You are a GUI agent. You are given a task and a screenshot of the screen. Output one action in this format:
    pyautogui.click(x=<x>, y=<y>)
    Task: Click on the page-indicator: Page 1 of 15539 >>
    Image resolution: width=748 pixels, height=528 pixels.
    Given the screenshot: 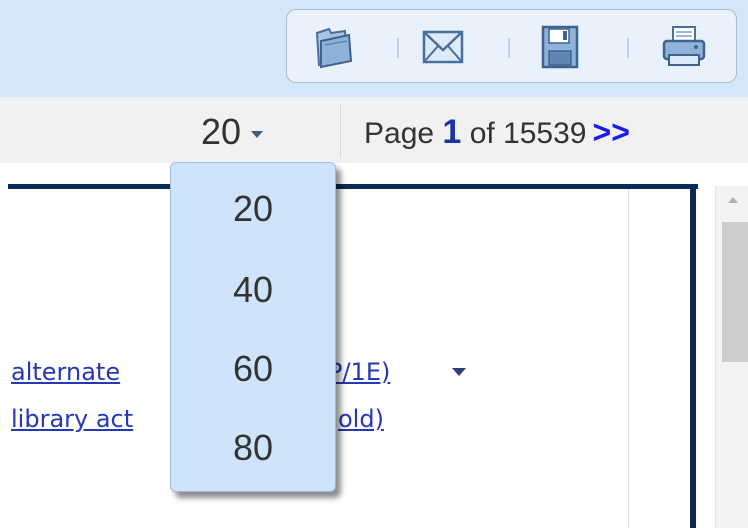 What is the action you would take?
    pyautogui.click(x=497, y=133)
    